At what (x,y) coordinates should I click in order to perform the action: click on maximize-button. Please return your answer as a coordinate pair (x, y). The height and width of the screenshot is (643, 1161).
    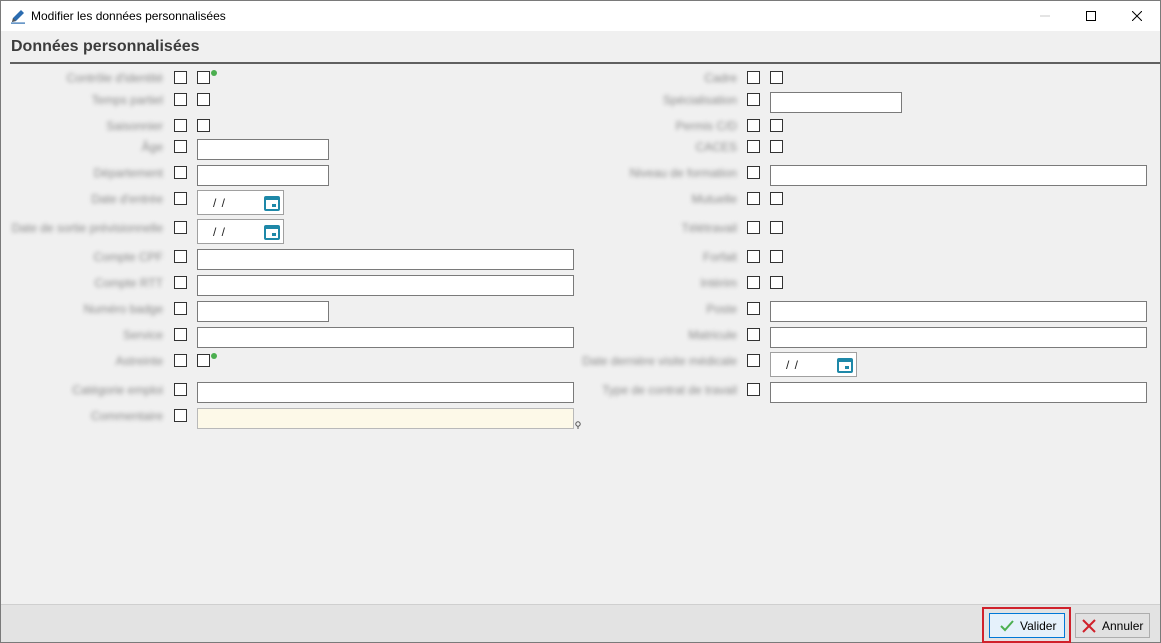
    Looking at the image, I should click on (1091, 16).